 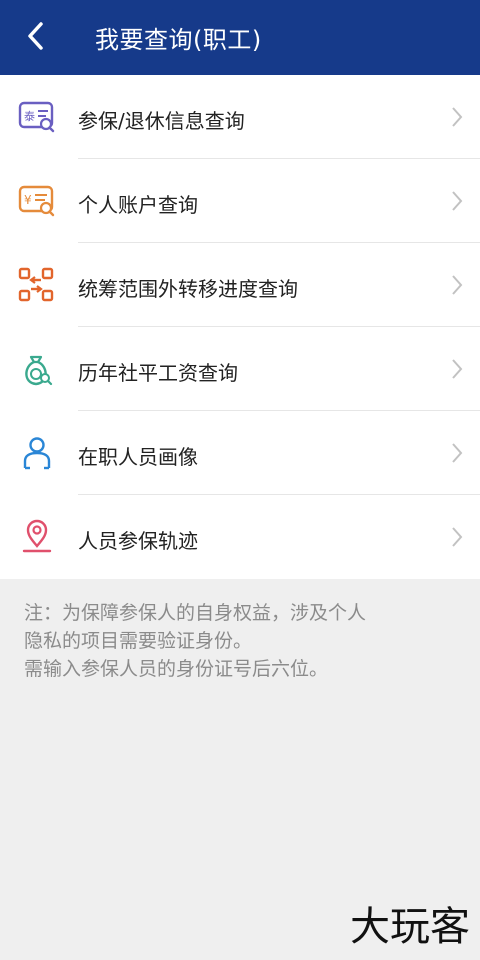 What do you see at coordinates (29, 116) in the screenshot?
I see `svg-text: 泰` at bounding box center [29, 116].